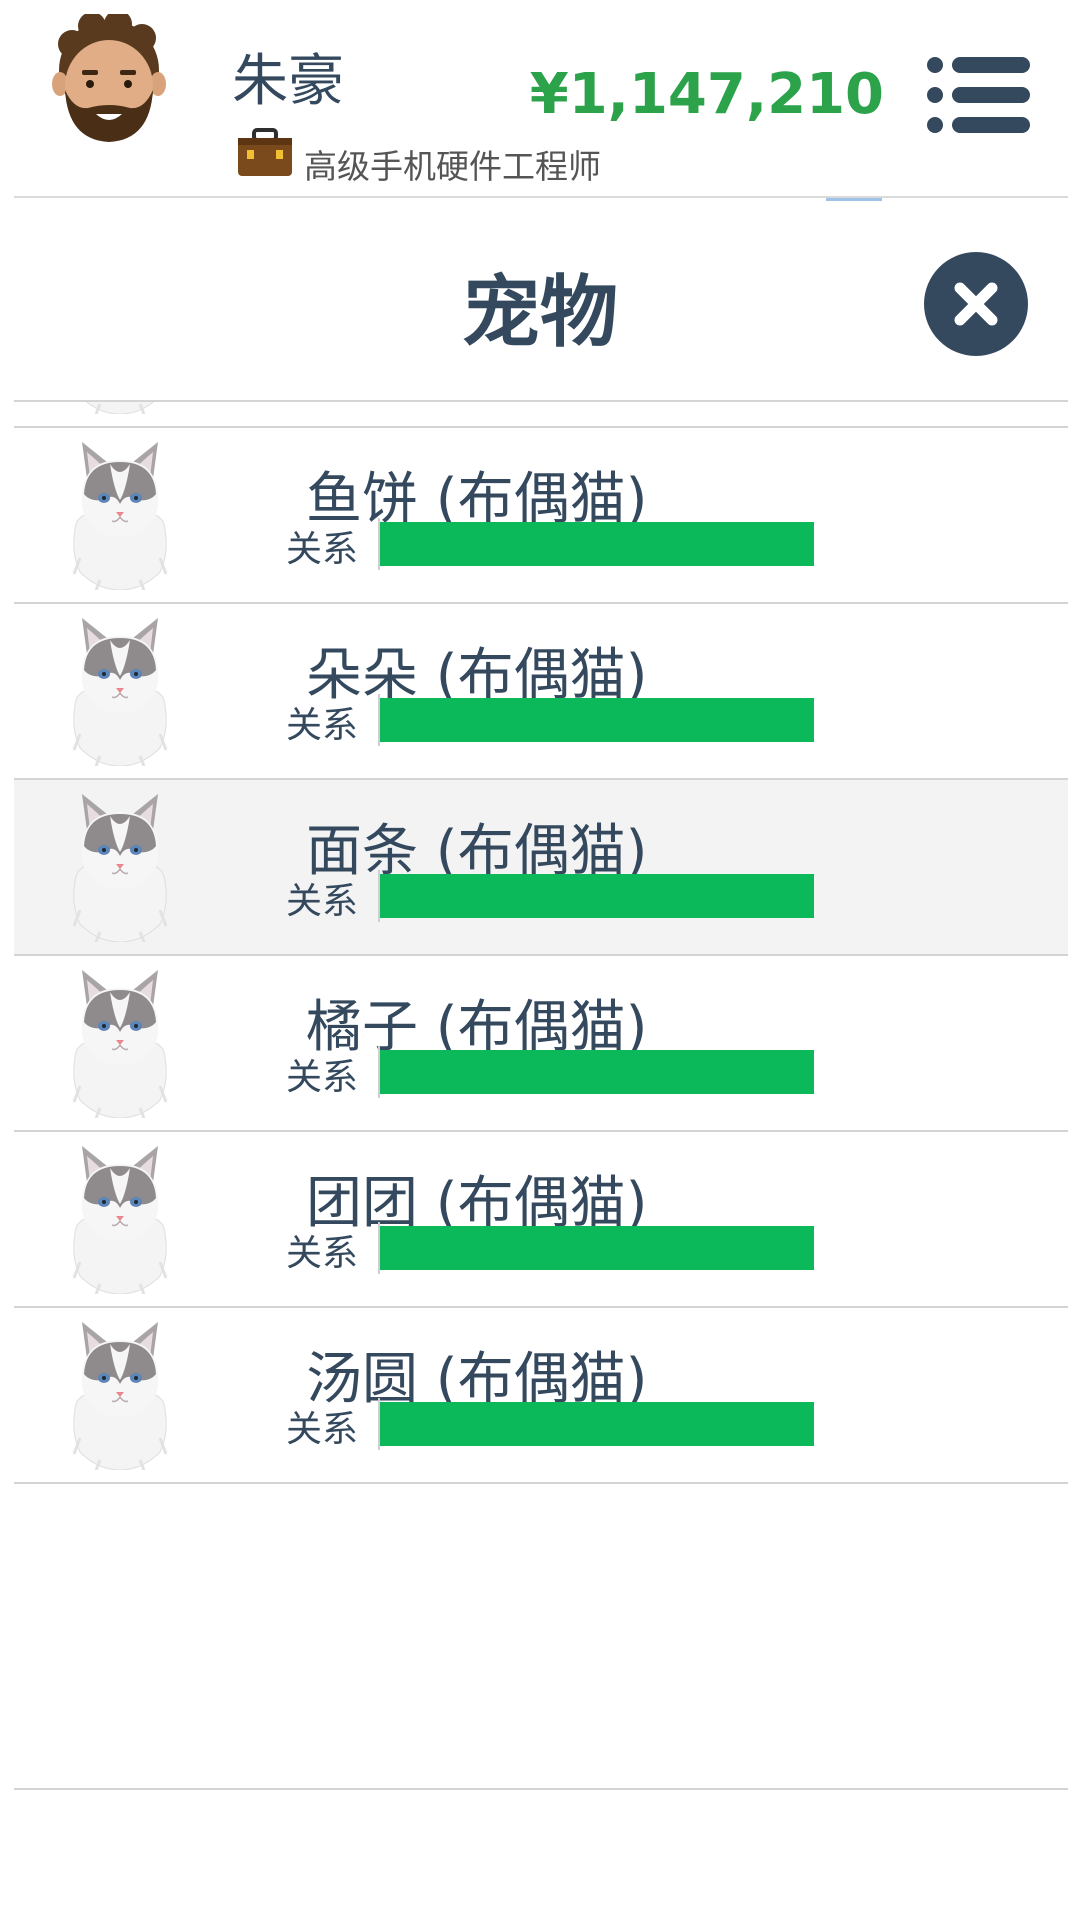 The image size is (1080, 1920). What do you see at coordinates (541, 516) in the screenshot?
I see `pet-row: 鱼饼 (布偶猫) 关系` at bounding box center [541, 516].